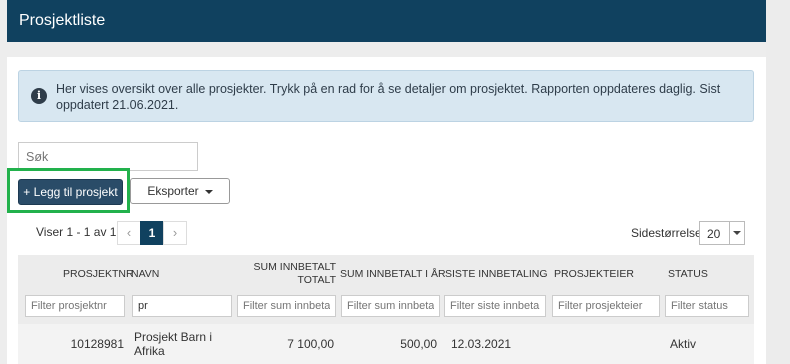  What do you see at coordinates (145, 274) in the screenshot?
I see `column-header-navn: NAVN` at bounding box center [145, 274].